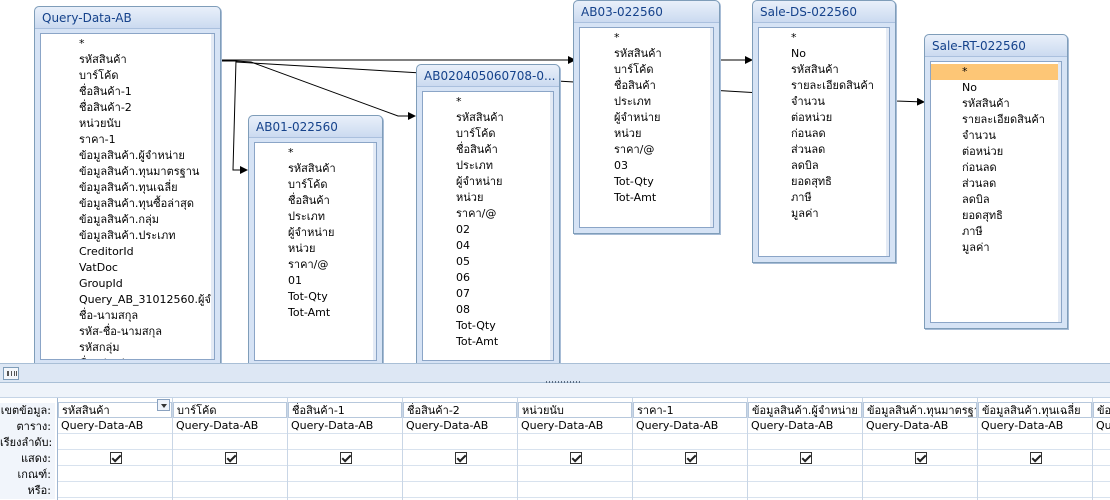  I want to click on field-item: ข้อมูลสินค้า.ทุนเฉลี่ย, so click(127, 188).